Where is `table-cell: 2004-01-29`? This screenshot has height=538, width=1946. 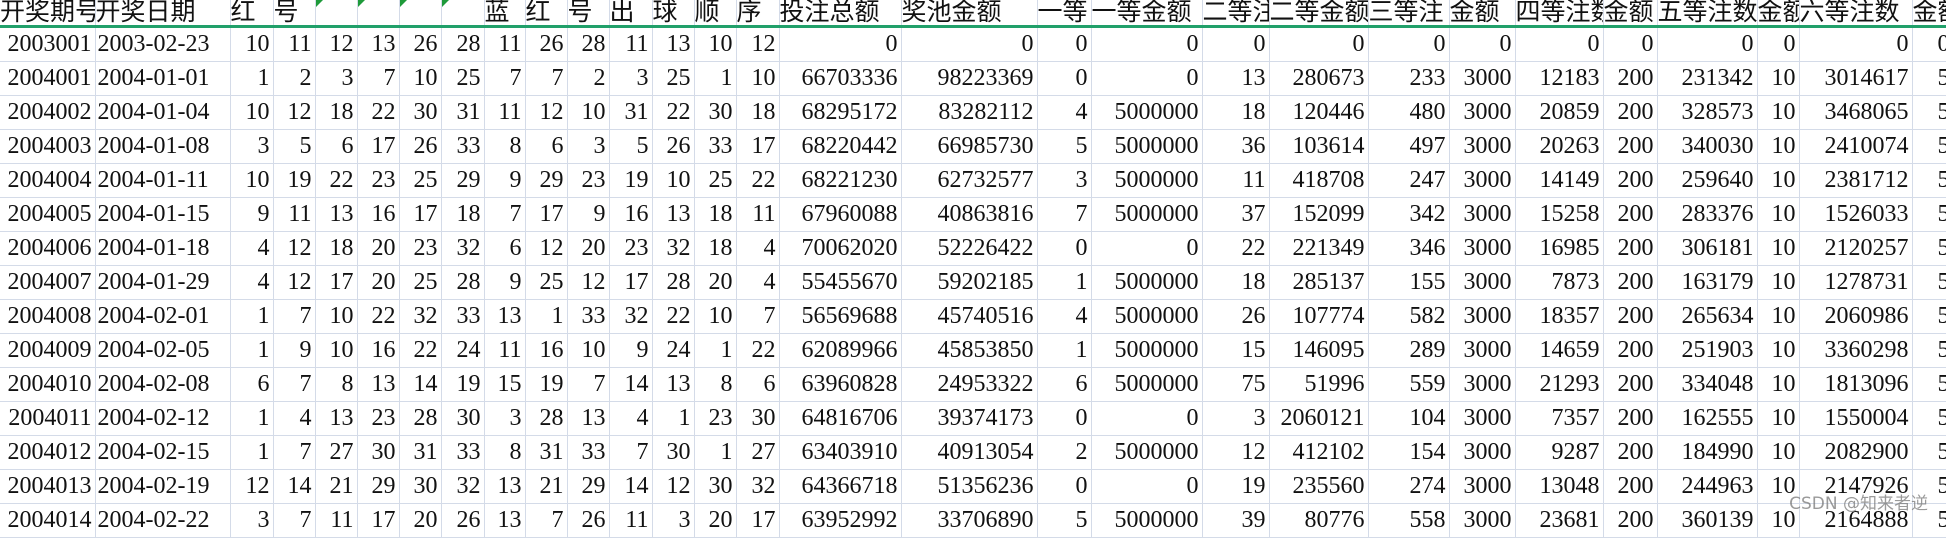 table-cell: 2004-01-29 is located at coordinates (163, 282).